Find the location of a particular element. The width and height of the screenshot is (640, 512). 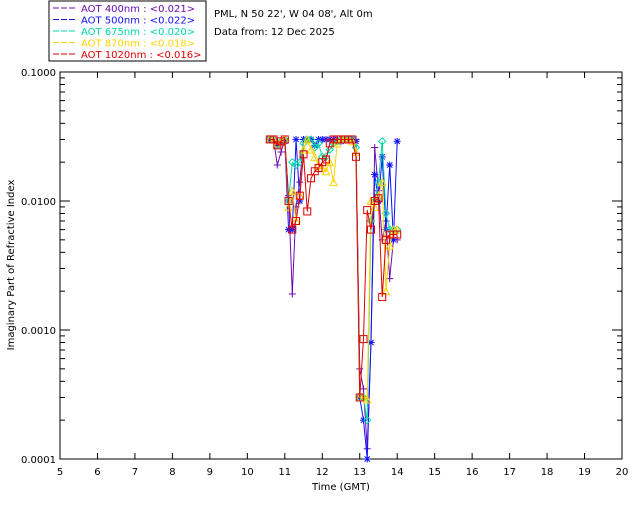

x-tick-label: 20 is located at coordinates (622, 472).